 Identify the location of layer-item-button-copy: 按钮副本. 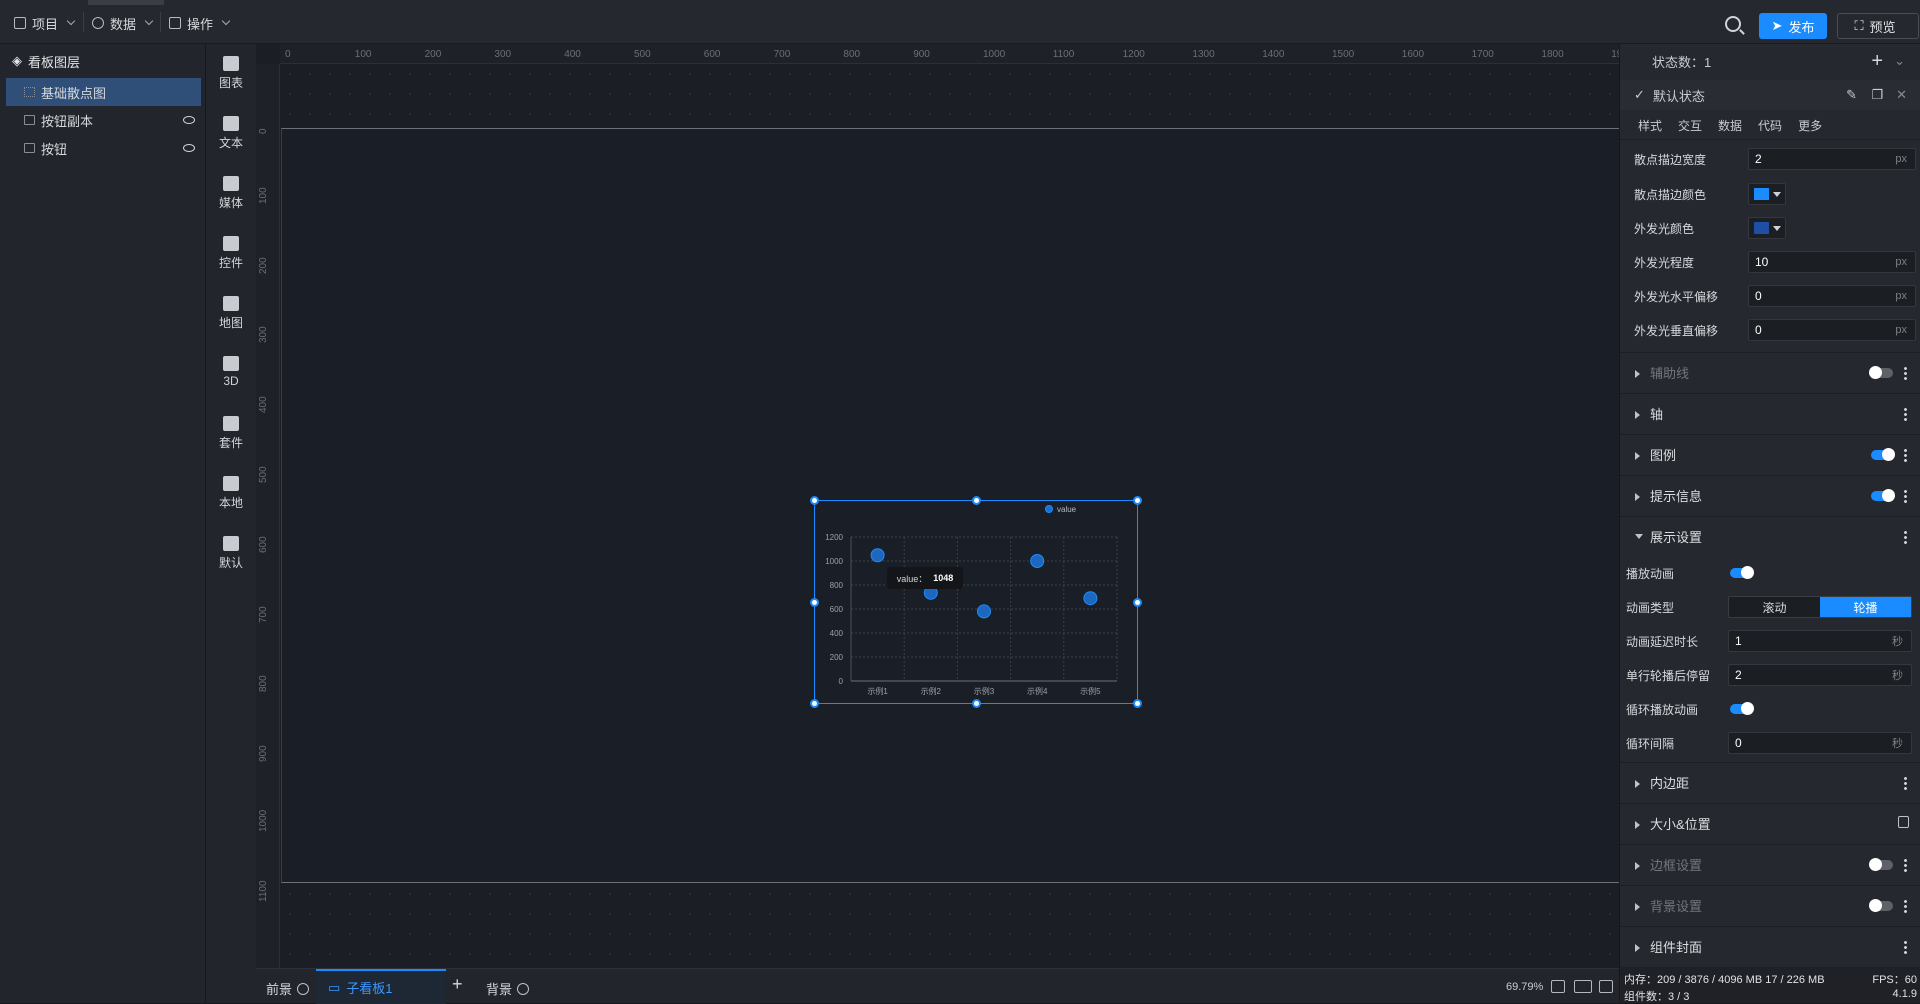
(102, 120).